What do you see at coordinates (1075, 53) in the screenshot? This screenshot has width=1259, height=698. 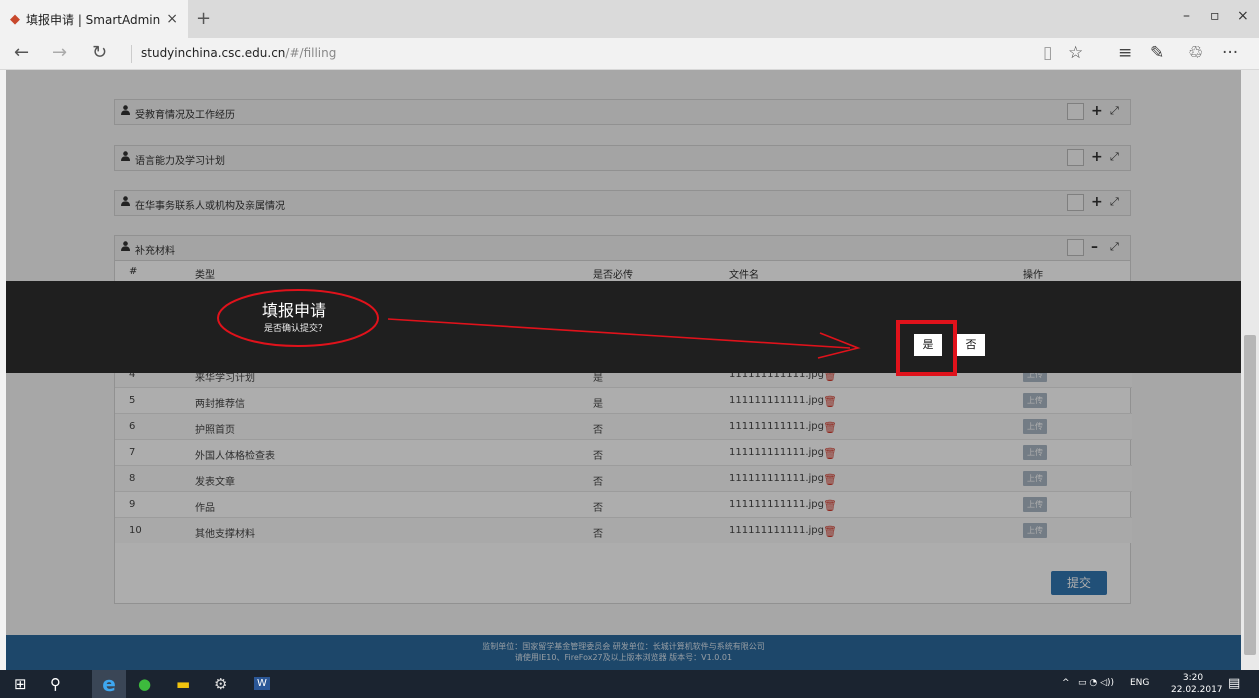 I see `favorite-icon: ☆` at bounding box center [1075, 53].